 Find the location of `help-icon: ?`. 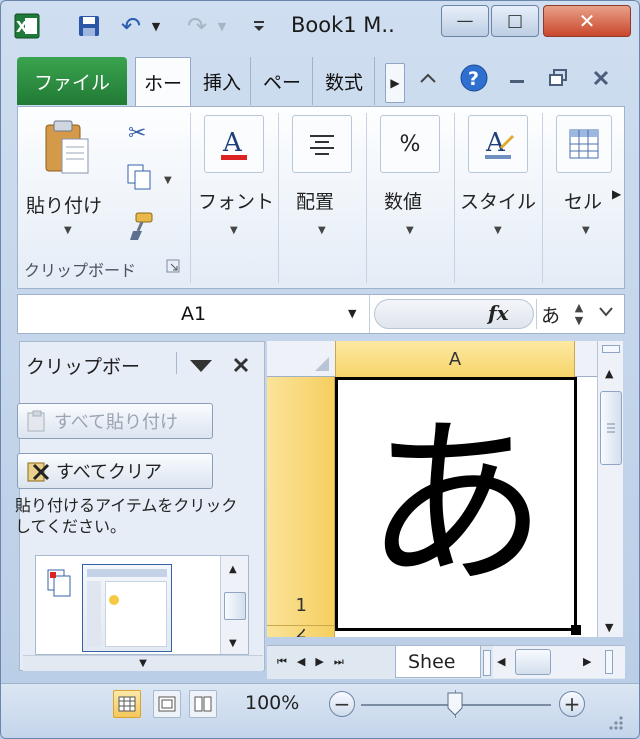

help-icon: ? is located at coordinates (474, 80).